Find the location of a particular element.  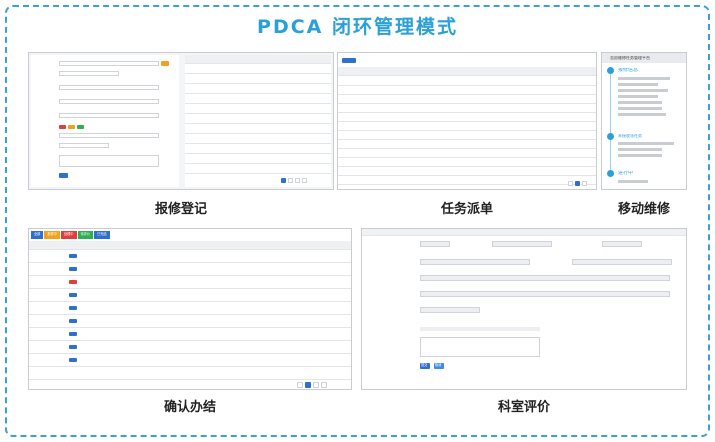

status-tabs: 全部 报修中 处理中 待评价 已完结 is located at coordinates (70, 235).